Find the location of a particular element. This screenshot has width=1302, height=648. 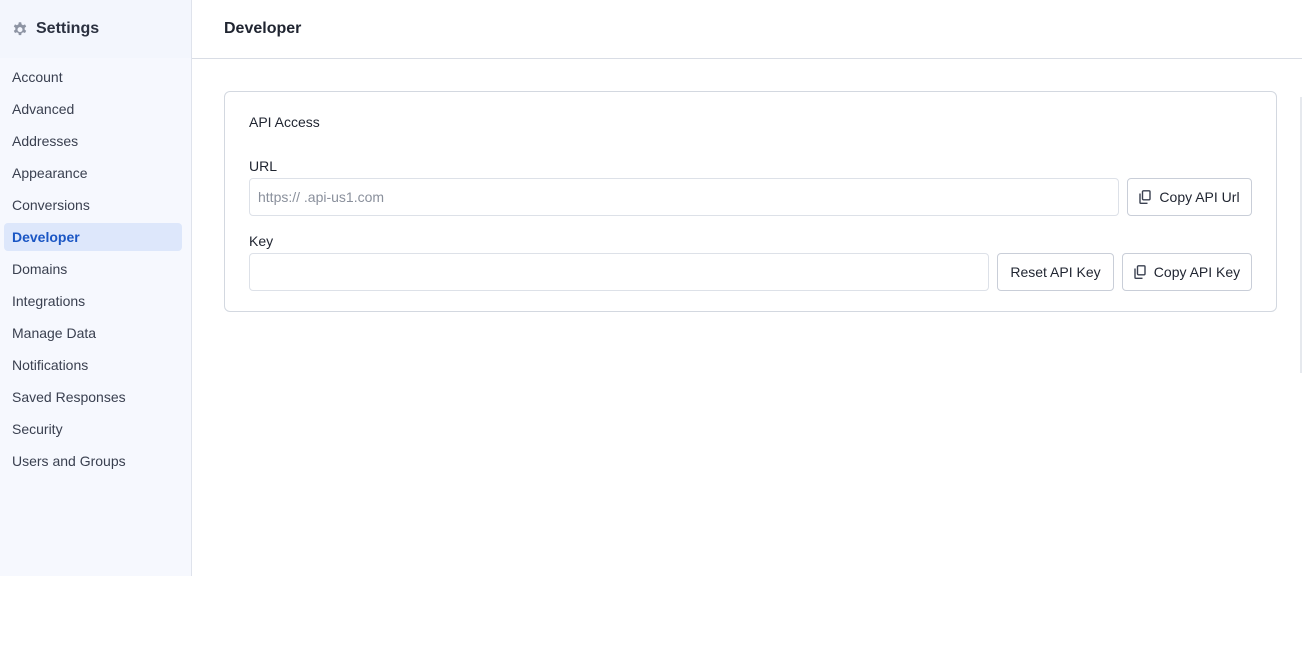

key-label: Key is located at coordinates (261, 241).